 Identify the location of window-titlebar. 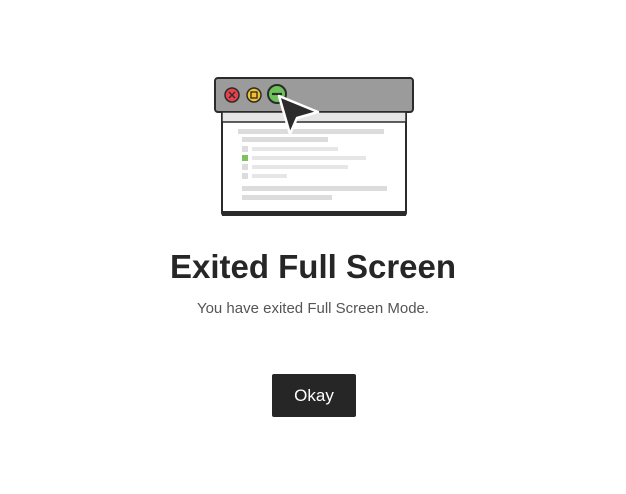
(314, 95).